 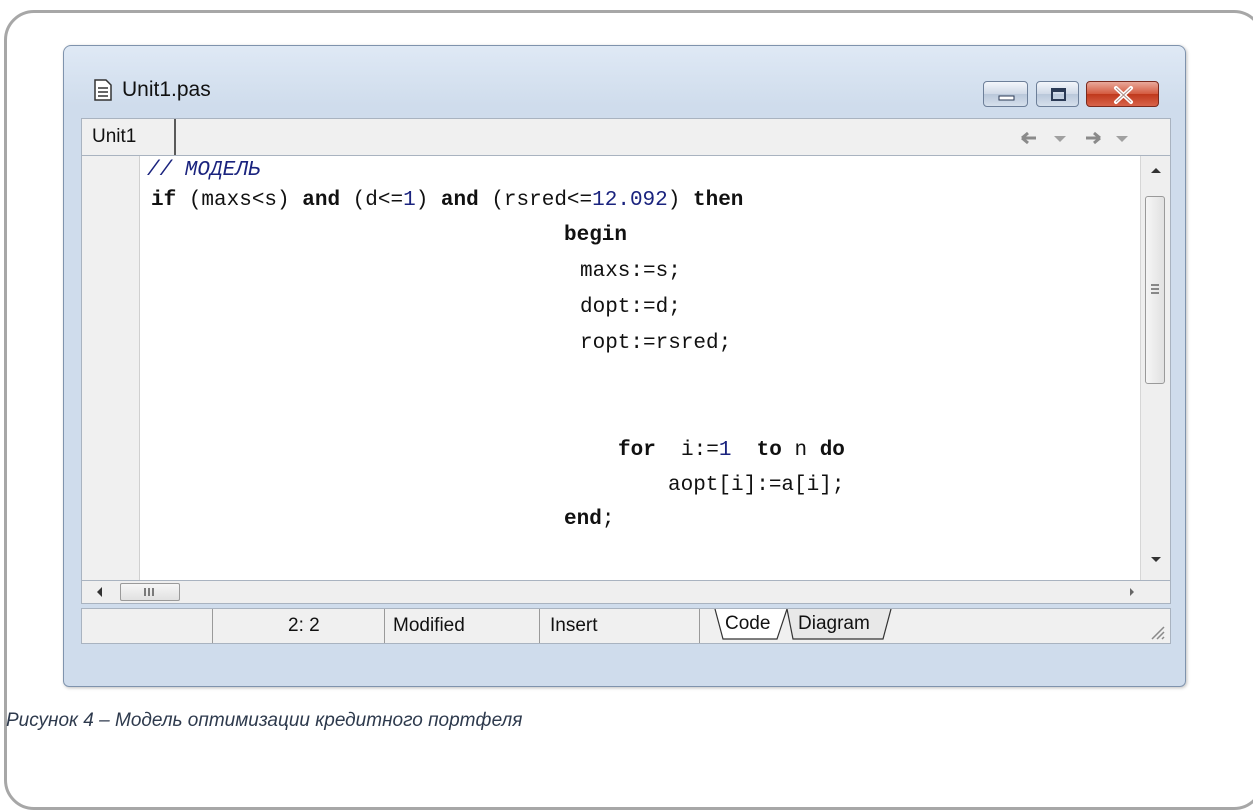 What do you see at coordinates (239, 200) in the screenshot?
I see `code-text: (maxs<s)` at bounding box center [239, 200].